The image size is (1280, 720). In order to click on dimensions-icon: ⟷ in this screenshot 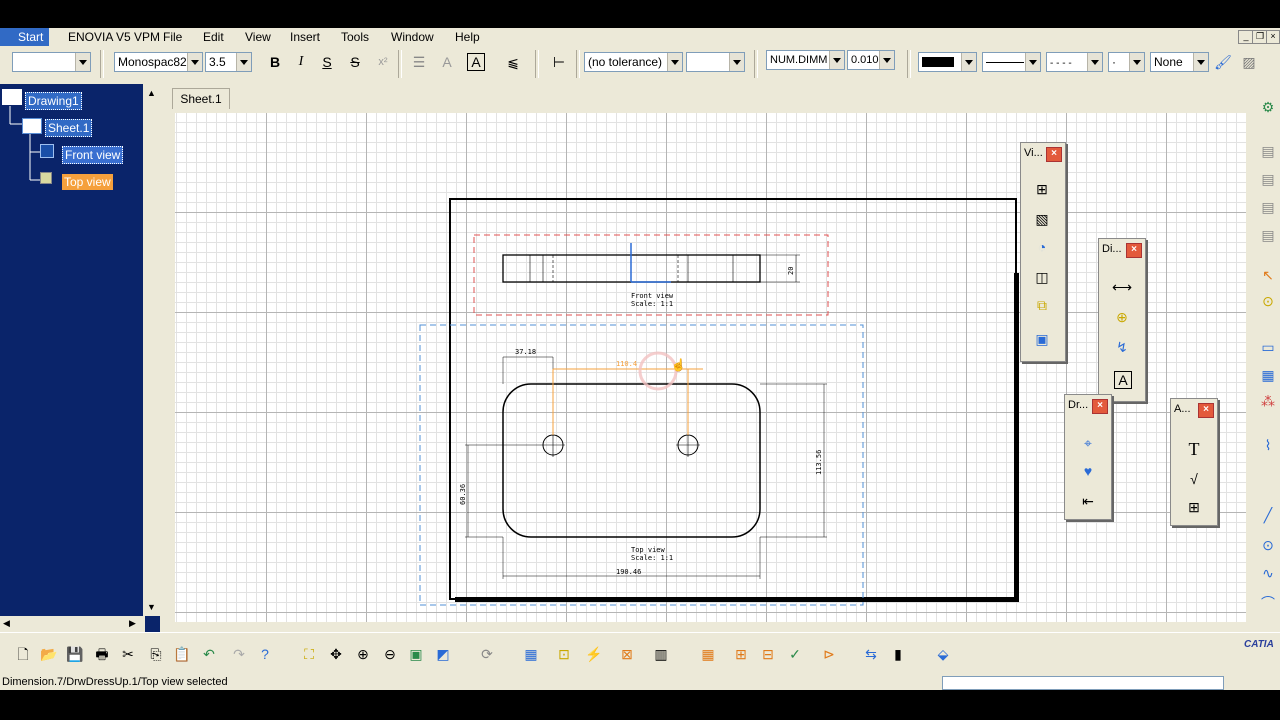, I will do `click(1122, 287)`.